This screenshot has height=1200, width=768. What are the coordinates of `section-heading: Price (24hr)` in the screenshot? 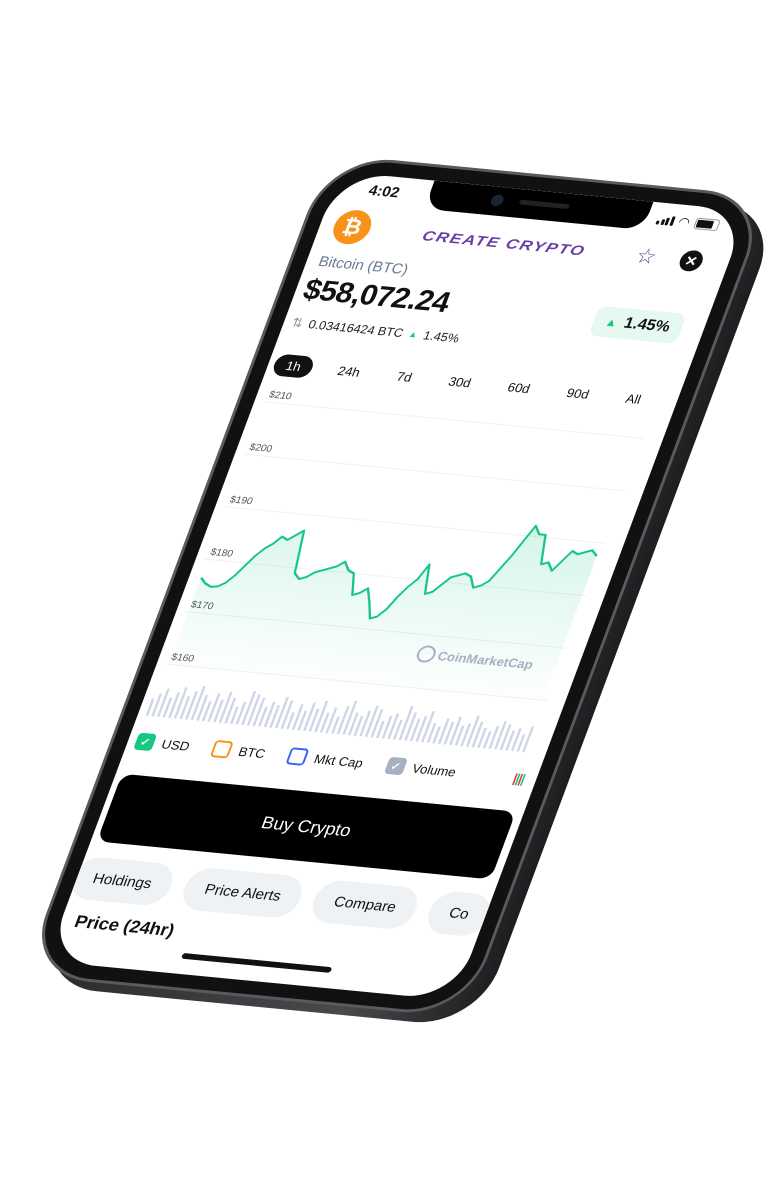 It's located at (124, 925).